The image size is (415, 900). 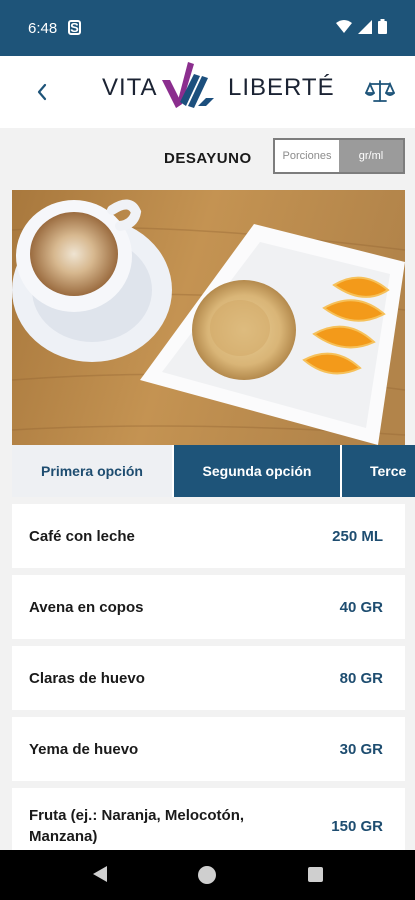 I want to click on food-quantity: 250 ML, so click(x=357, y=536).